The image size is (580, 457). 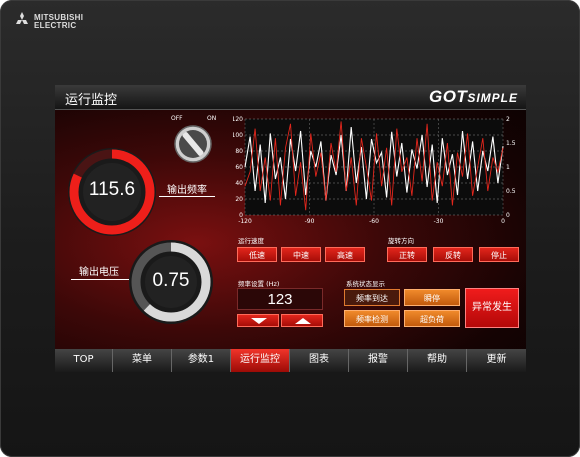 What do you see at coordinates (365, 284) in the screenshot?
I see `status-title: 系统状态显示` at bounding box center [365, 284].